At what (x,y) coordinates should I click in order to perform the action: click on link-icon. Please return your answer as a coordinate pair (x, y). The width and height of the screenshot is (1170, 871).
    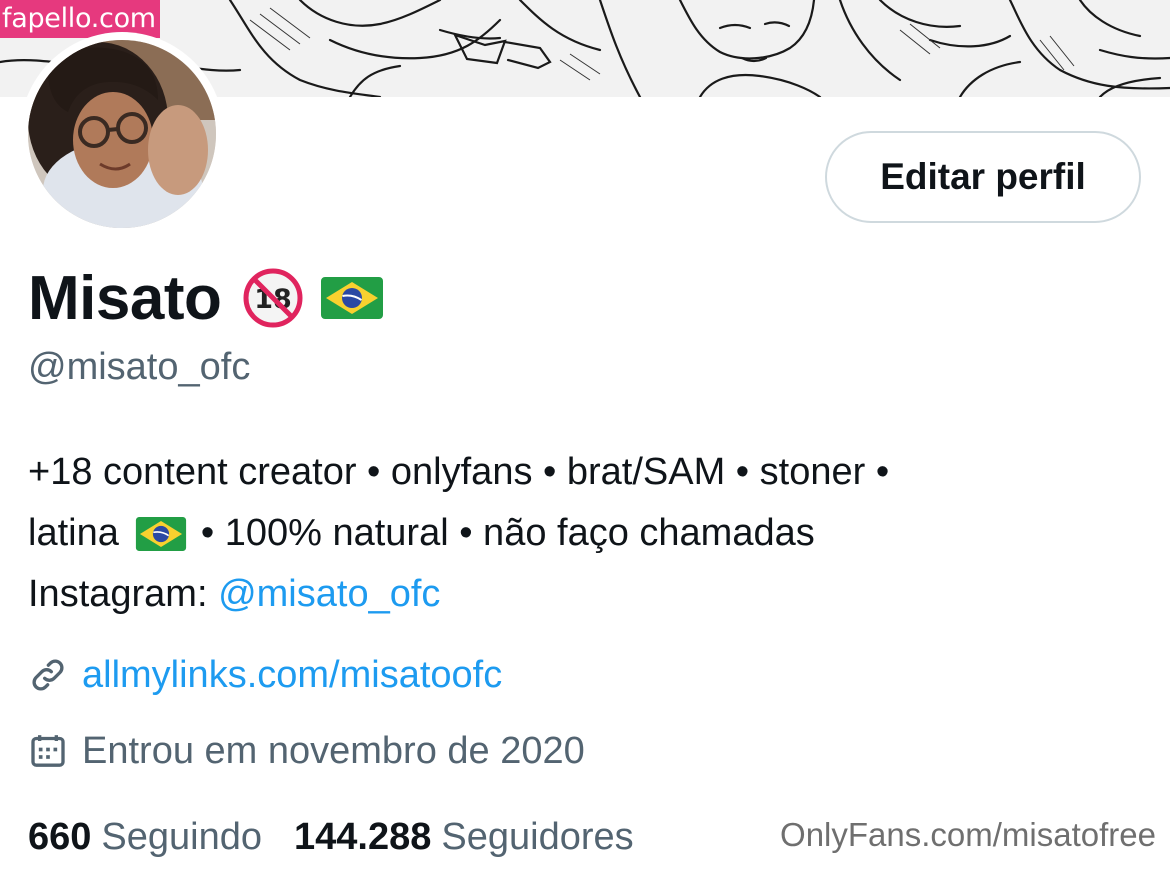
    Looking at the image, I should click on (48, 675).